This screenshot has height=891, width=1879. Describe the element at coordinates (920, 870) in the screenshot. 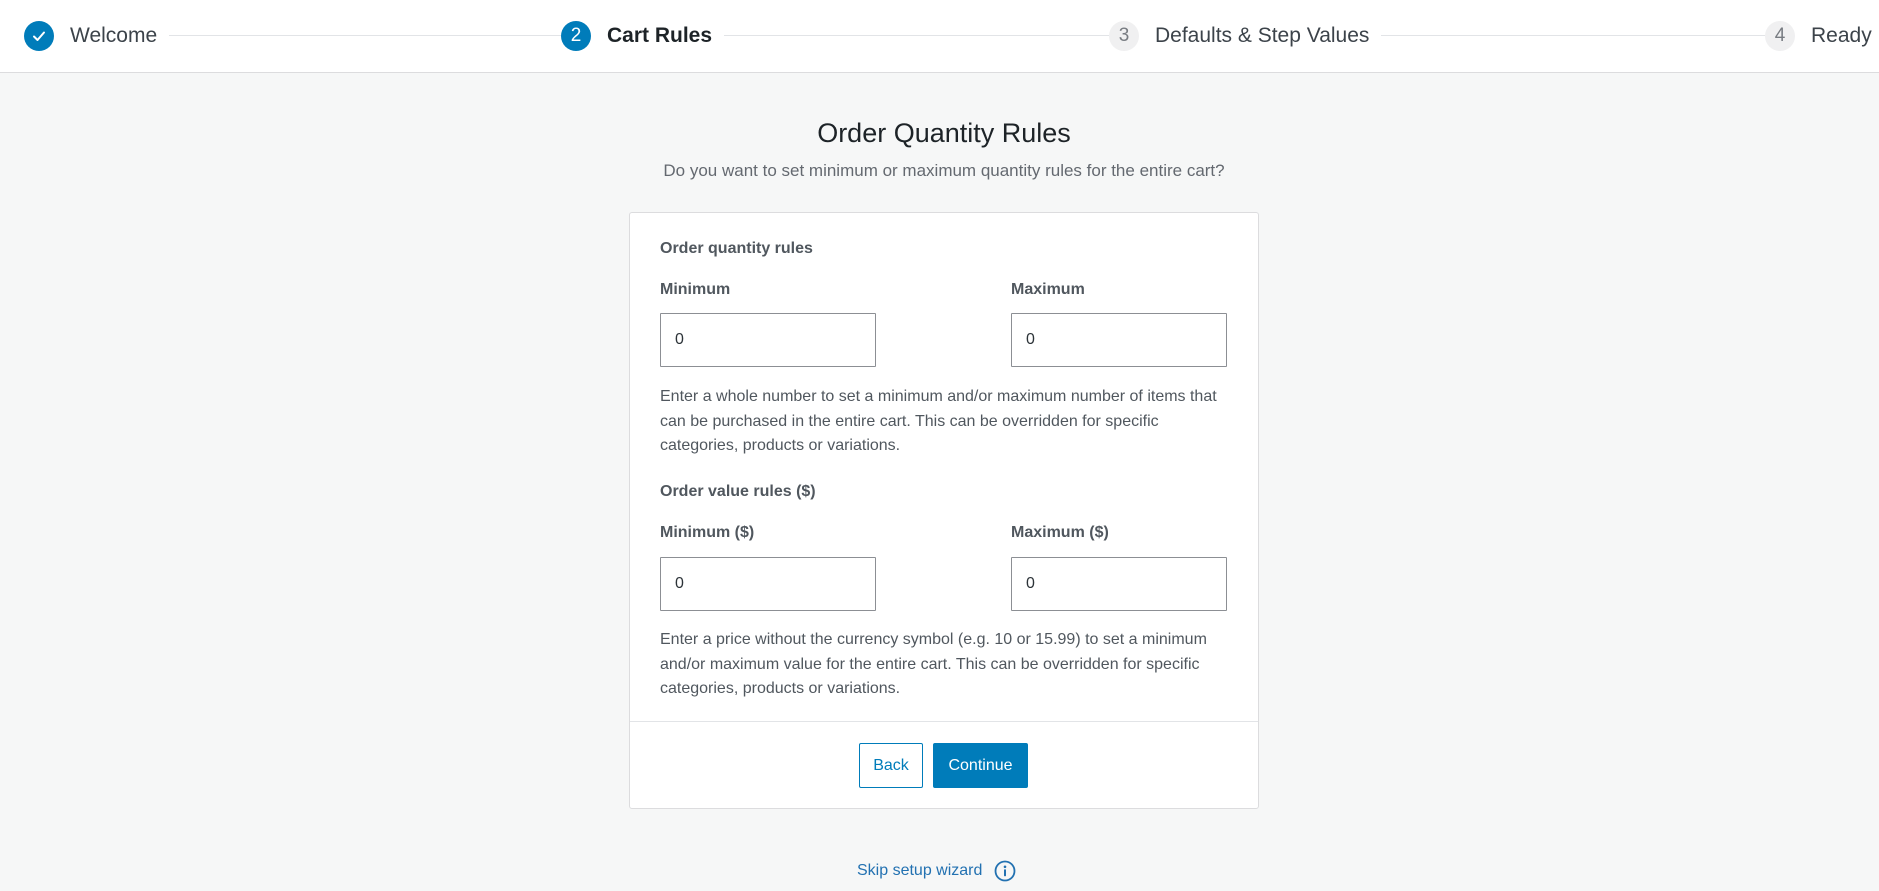

I see `skip-setup-label: Skip setup wizard` at that location.